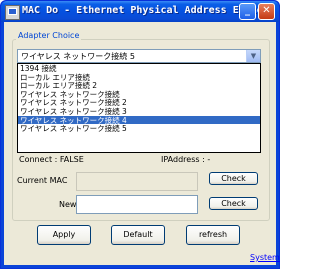 This screenshot has height=269, width=320. I want to click on close-button: ✕, so click(266, 11).